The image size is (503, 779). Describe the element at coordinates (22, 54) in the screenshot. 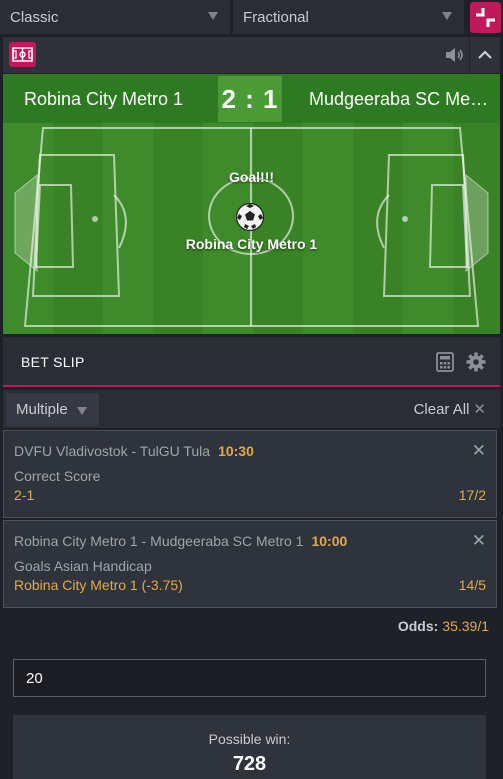

I see `pitch-icon` at that location.